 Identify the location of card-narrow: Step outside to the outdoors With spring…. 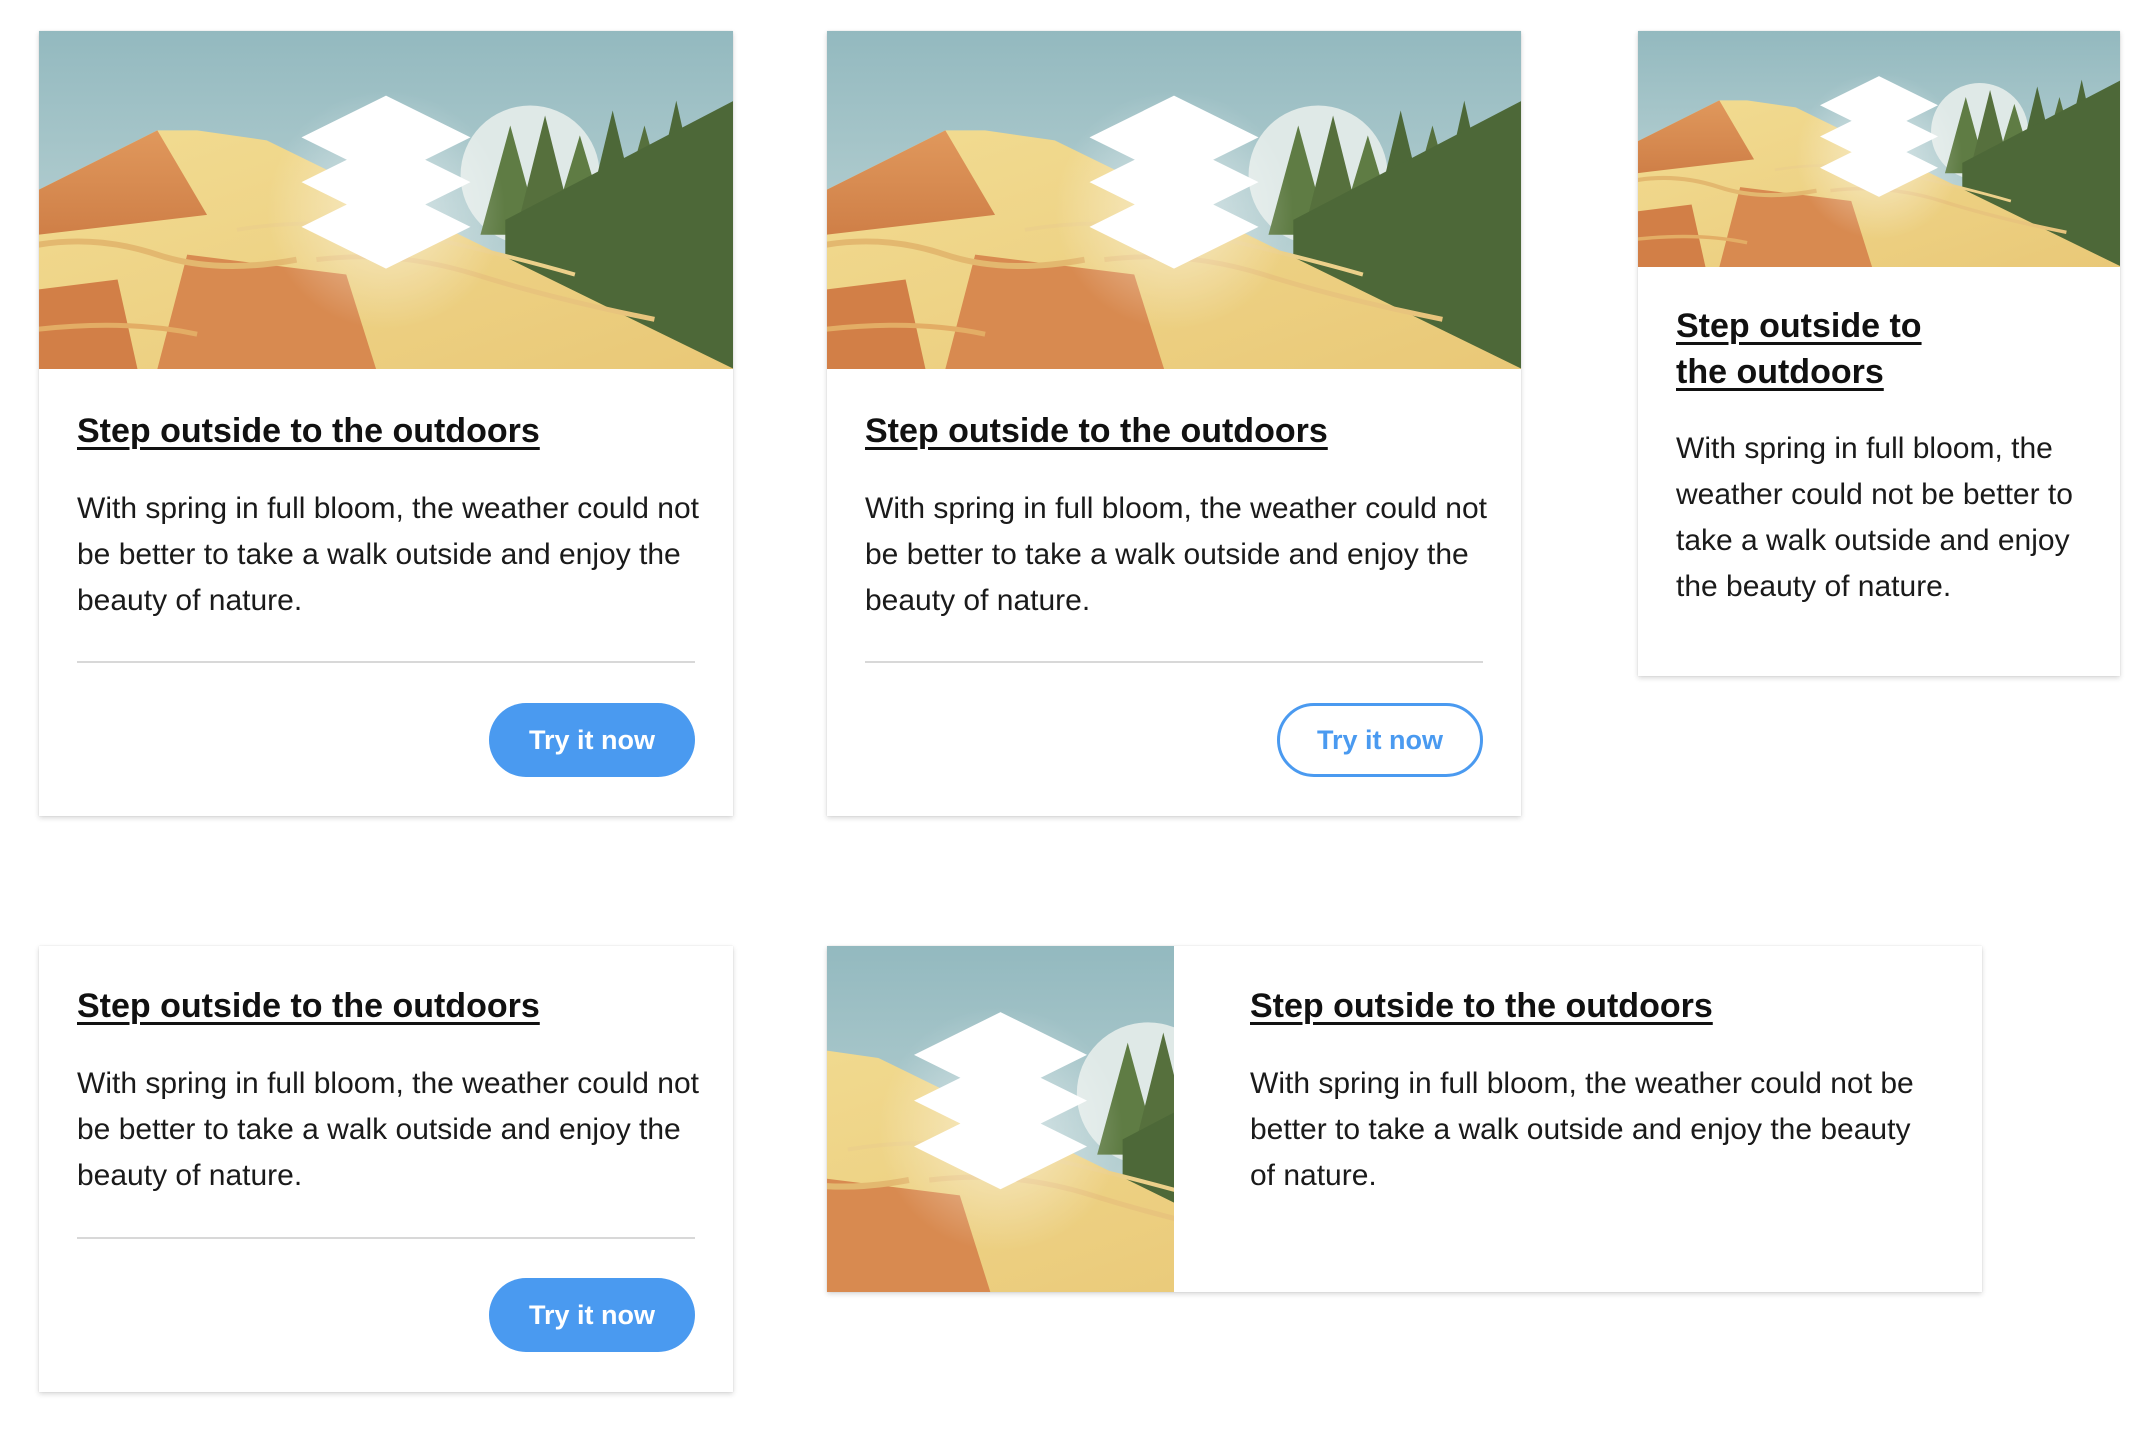
(1879, 353).